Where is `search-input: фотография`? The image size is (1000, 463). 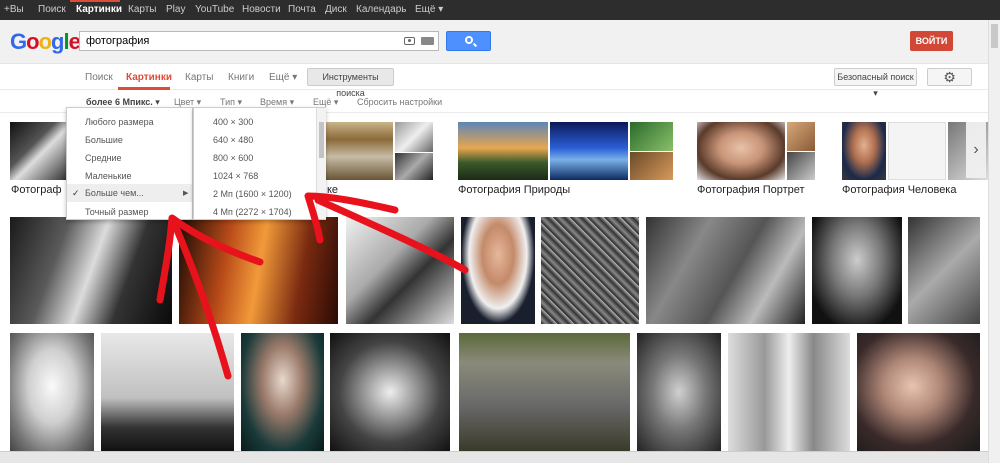 search-input: фотография is located at coordinates (259, 41).